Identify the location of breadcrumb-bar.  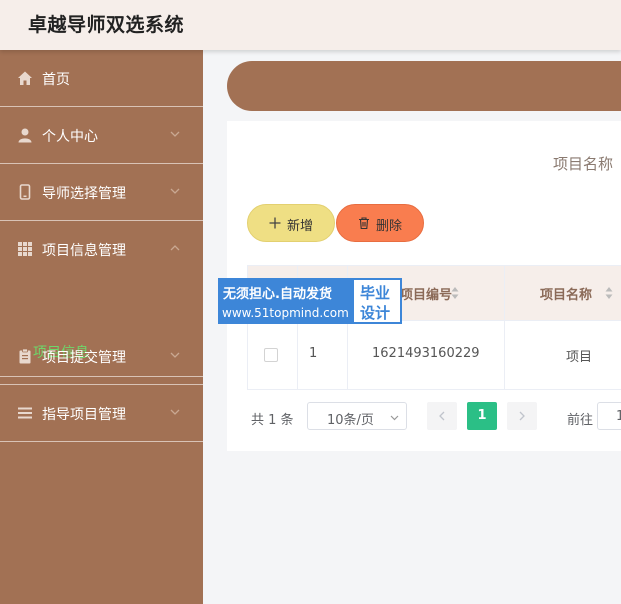
(424, 86).